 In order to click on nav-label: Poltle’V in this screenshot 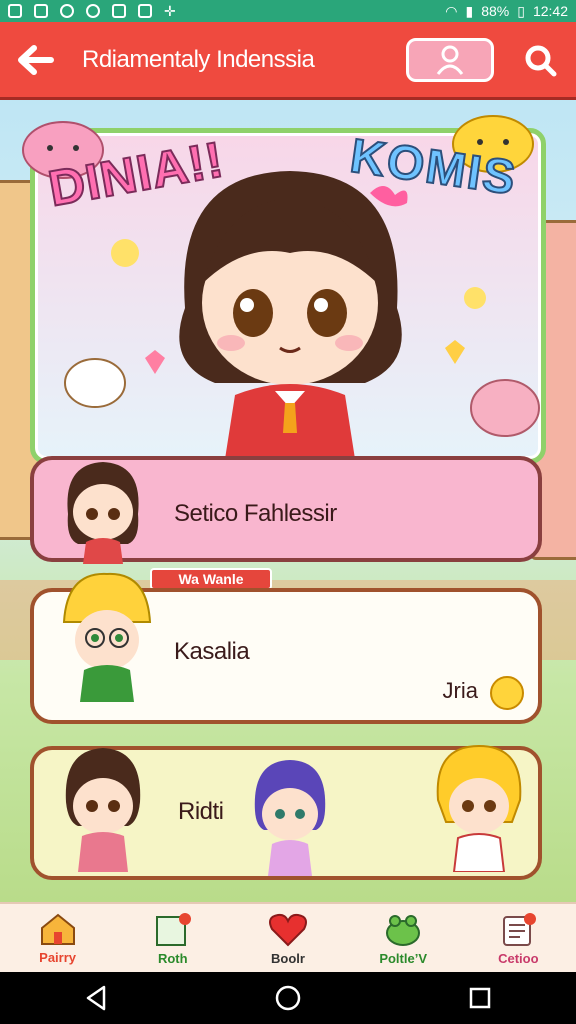, I will do `click(403, 958)`.